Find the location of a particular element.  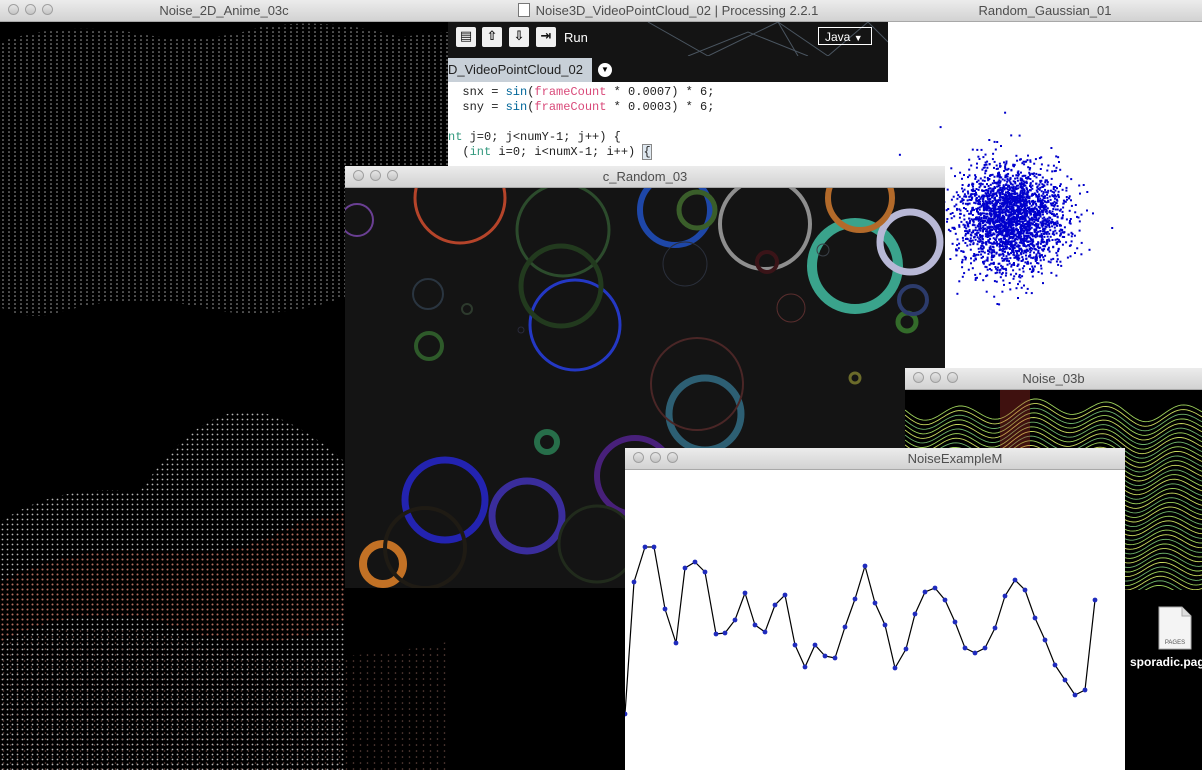

save-button: ⇩ is located at coordinates (519, 37).